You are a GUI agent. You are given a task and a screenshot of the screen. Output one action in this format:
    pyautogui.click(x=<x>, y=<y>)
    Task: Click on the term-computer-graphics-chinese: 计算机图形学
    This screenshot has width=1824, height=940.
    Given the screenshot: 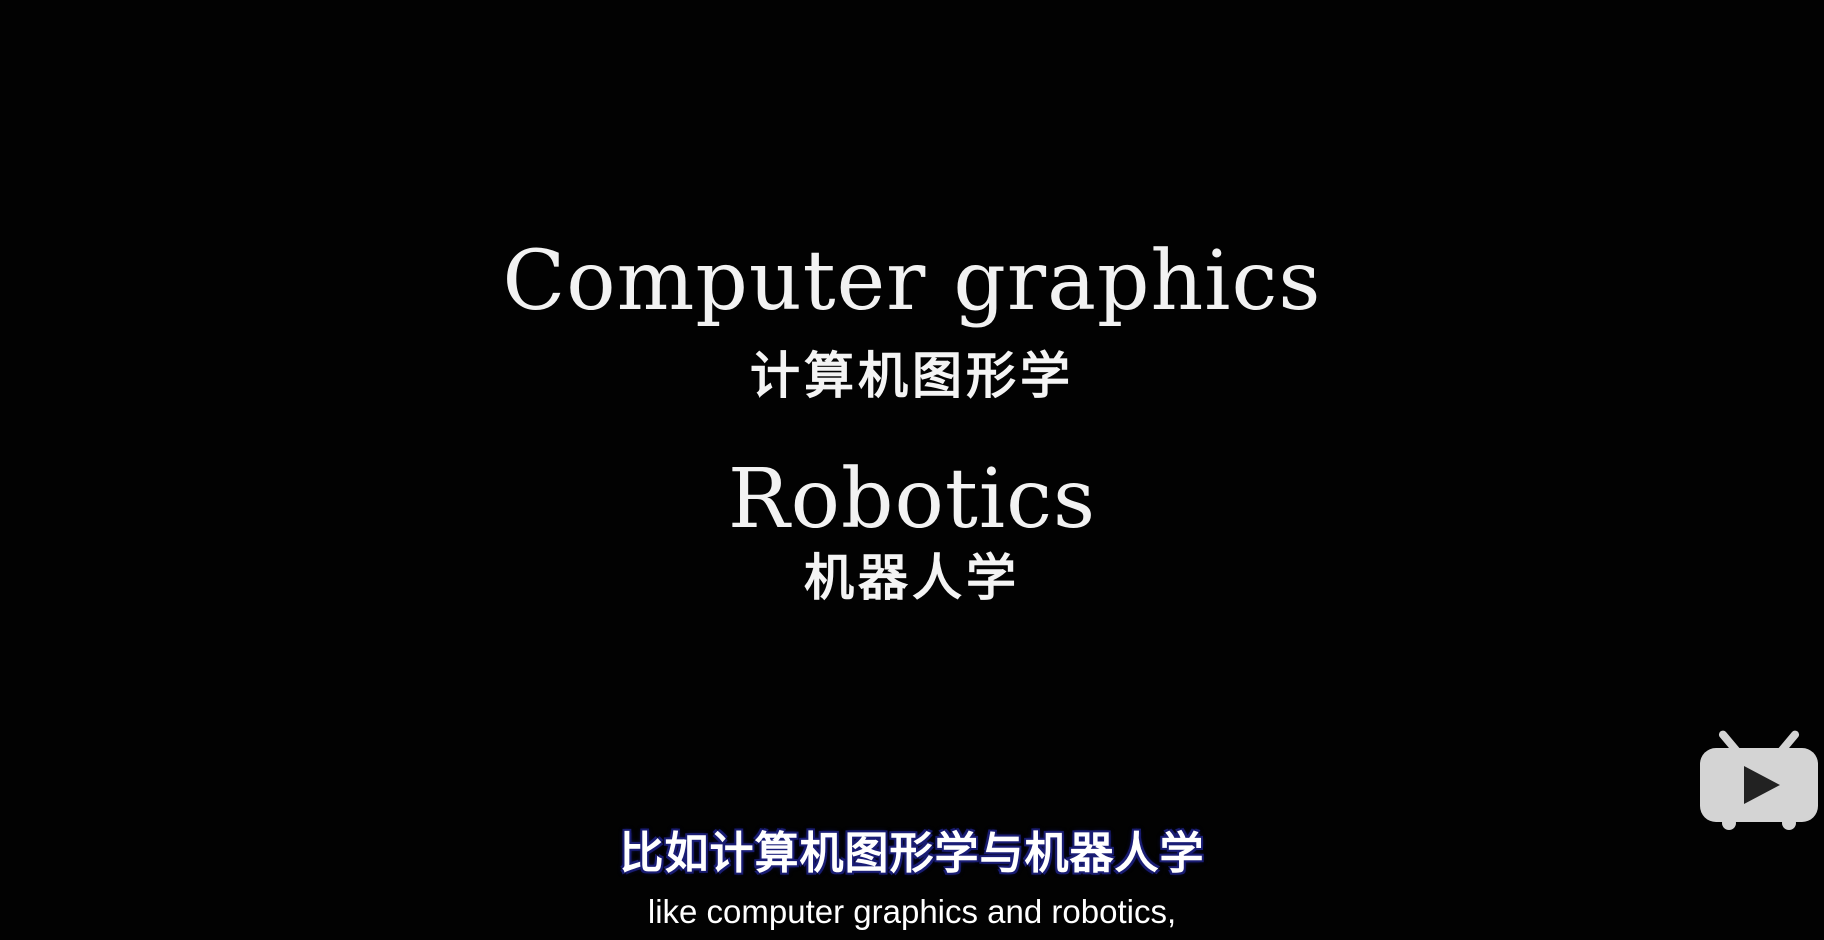 What is the action you would take?
    pyautogui.click(x=912, y=376)
    